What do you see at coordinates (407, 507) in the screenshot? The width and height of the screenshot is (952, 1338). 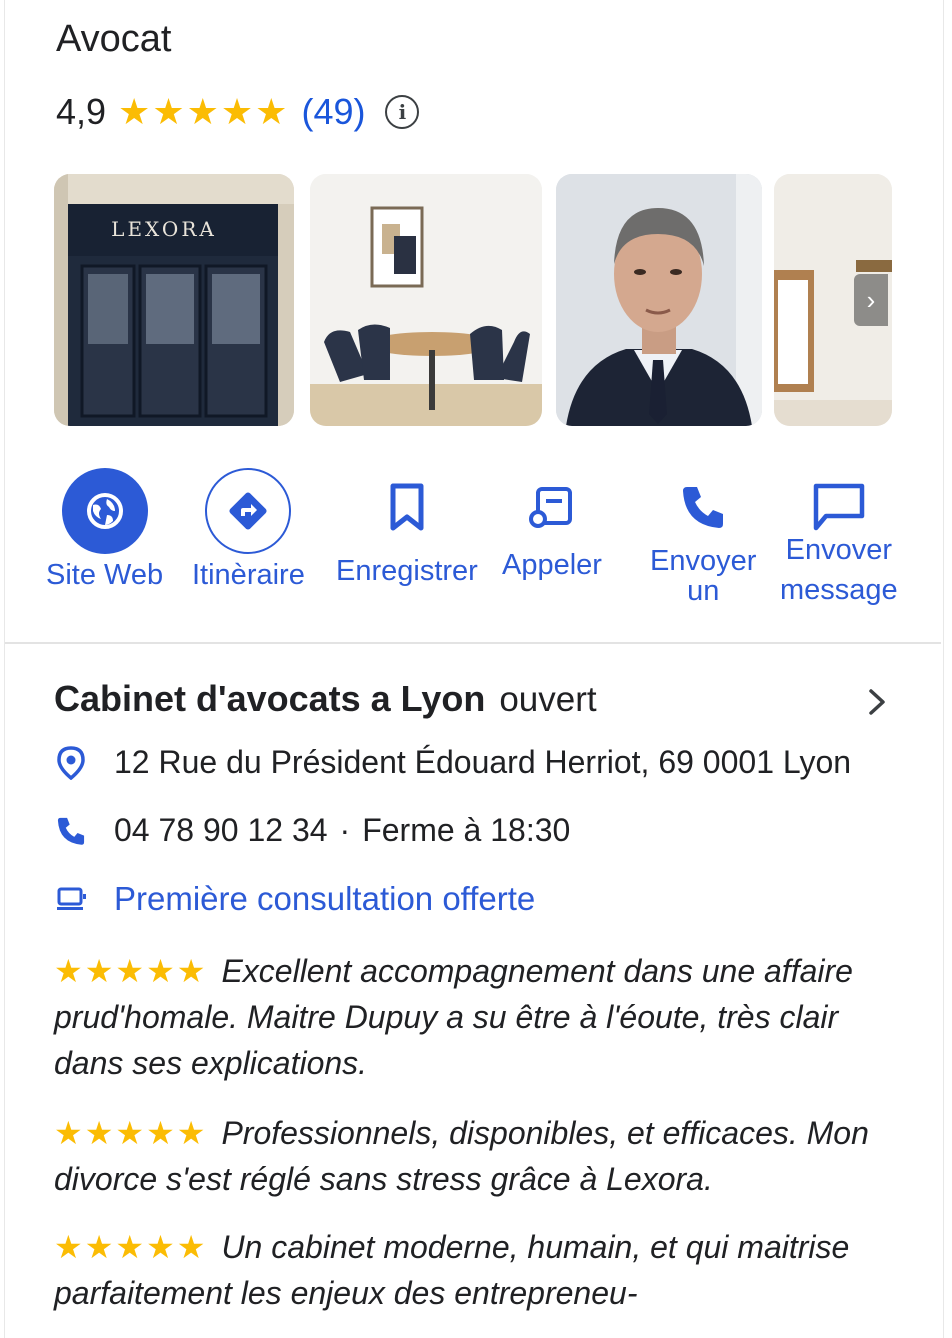 I see `bookmark-icon` at bounding box center [407, 507].